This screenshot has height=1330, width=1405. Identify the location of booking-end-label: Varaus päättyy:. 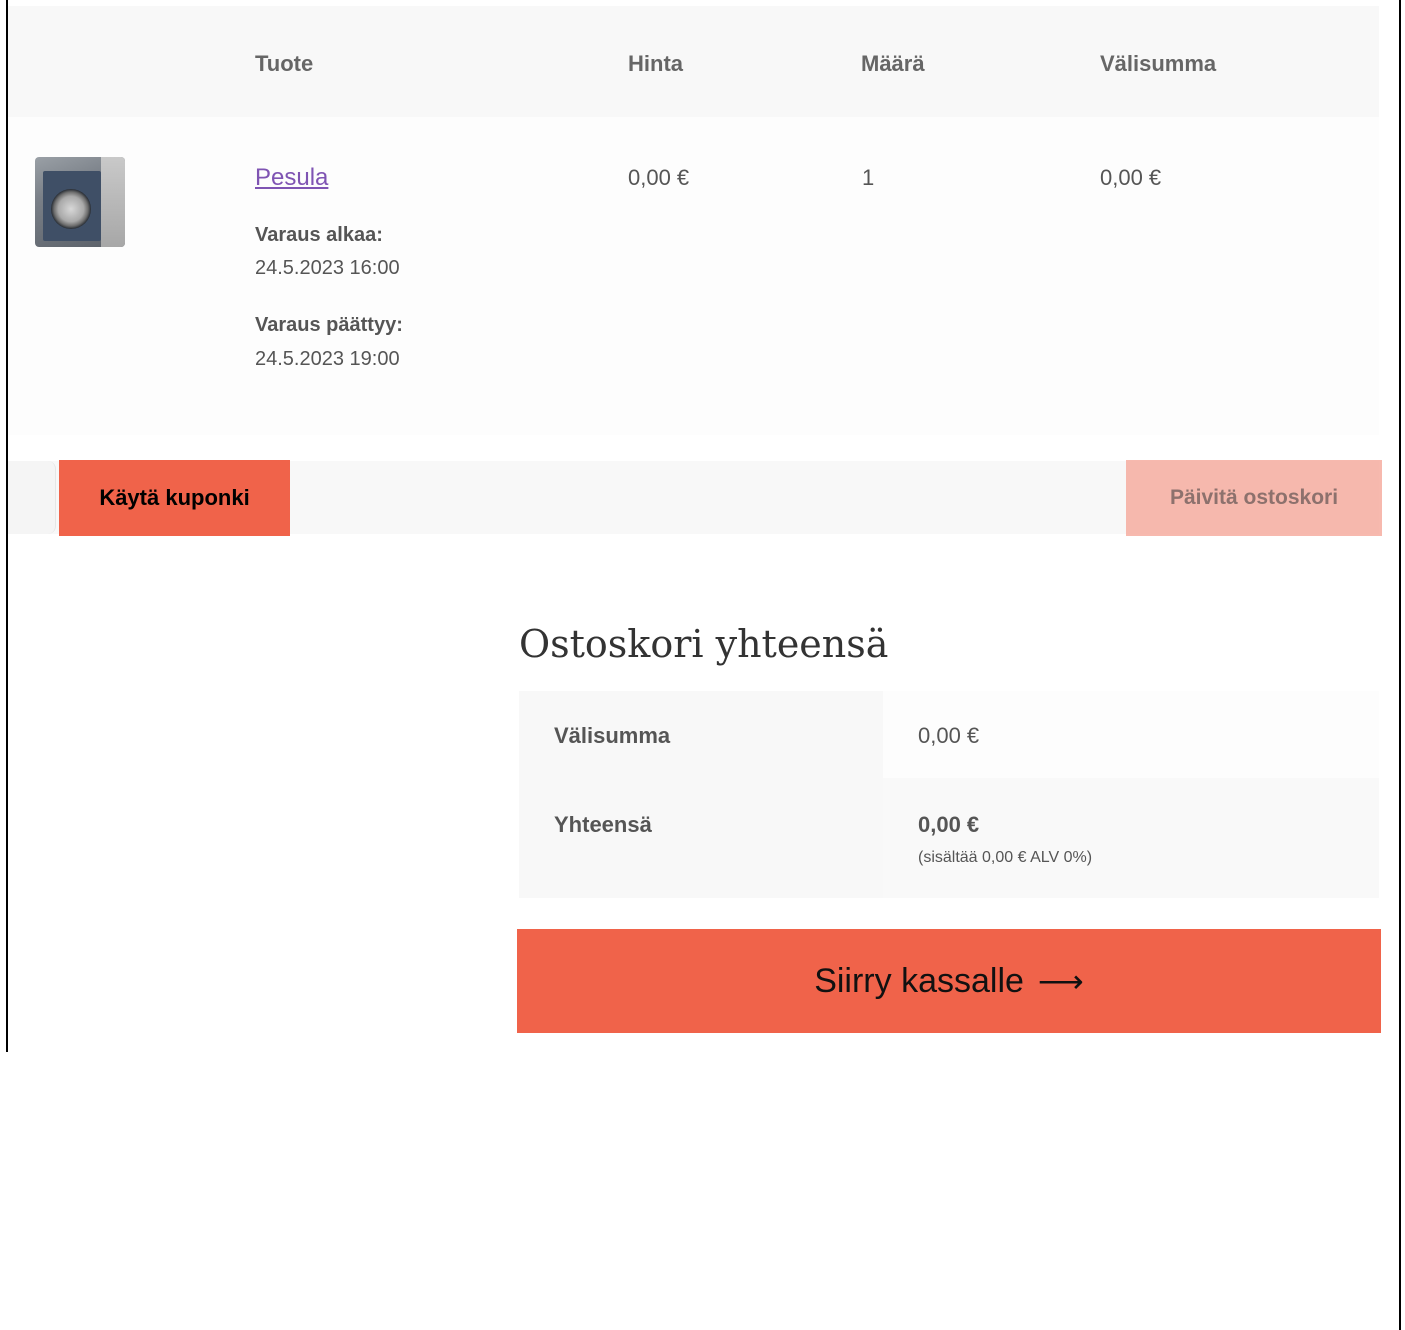
(329, 325).